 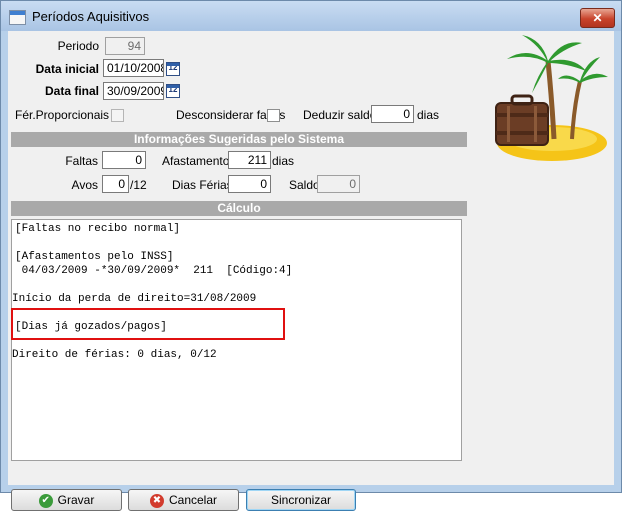 I want to click on dias-ferias-input: 0, so click(x=249, y=184).